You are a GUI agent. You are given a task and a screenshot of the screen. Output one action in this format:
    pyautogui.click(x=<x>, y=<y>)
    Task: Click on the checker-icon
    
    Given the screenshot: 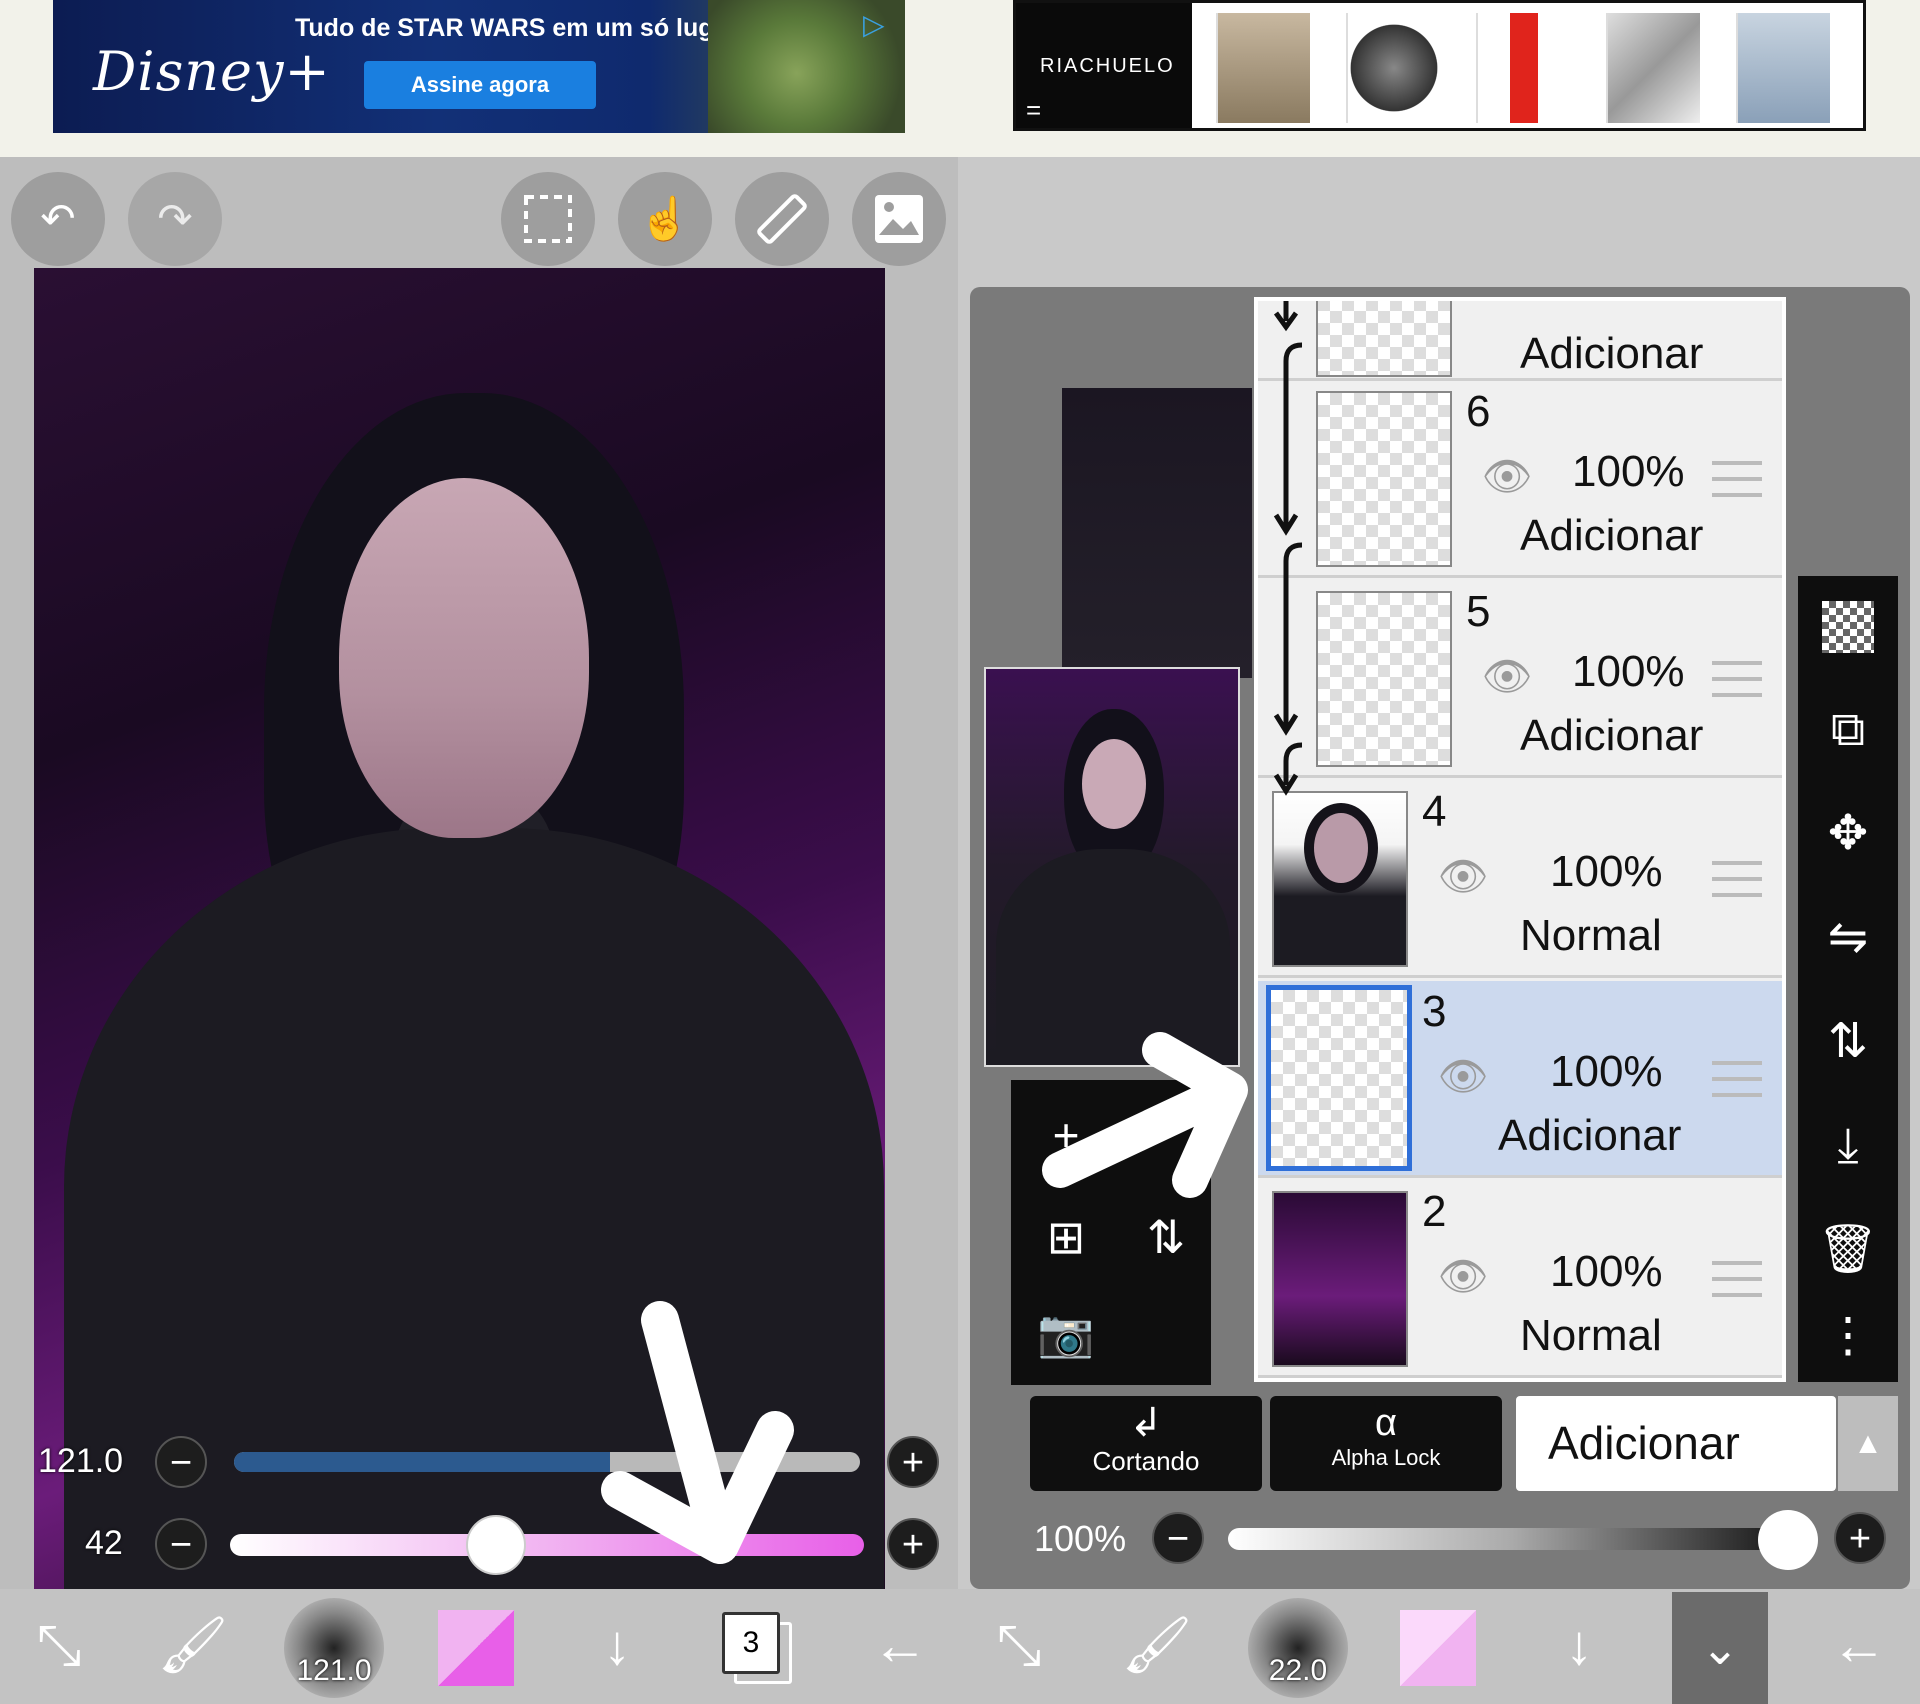 What is the action you would take?
    pyautogui.click(x=1848, y=627)
    